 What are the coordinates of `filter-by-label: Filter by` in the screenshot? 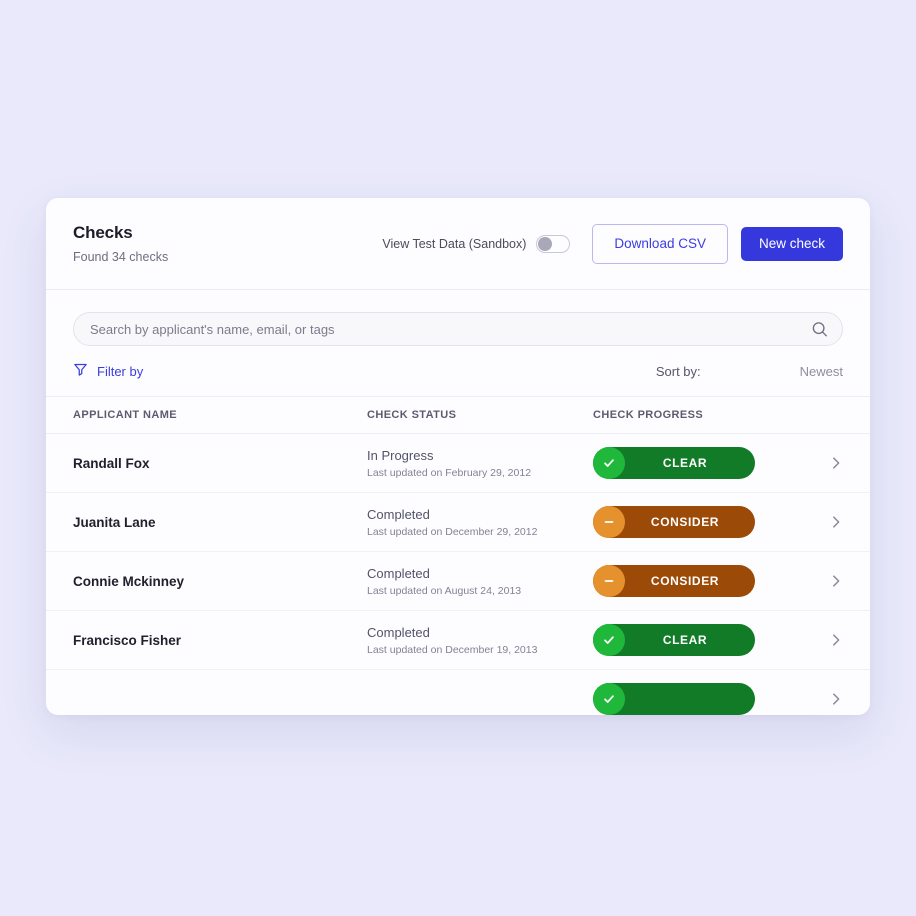 It's located at (120, 371).